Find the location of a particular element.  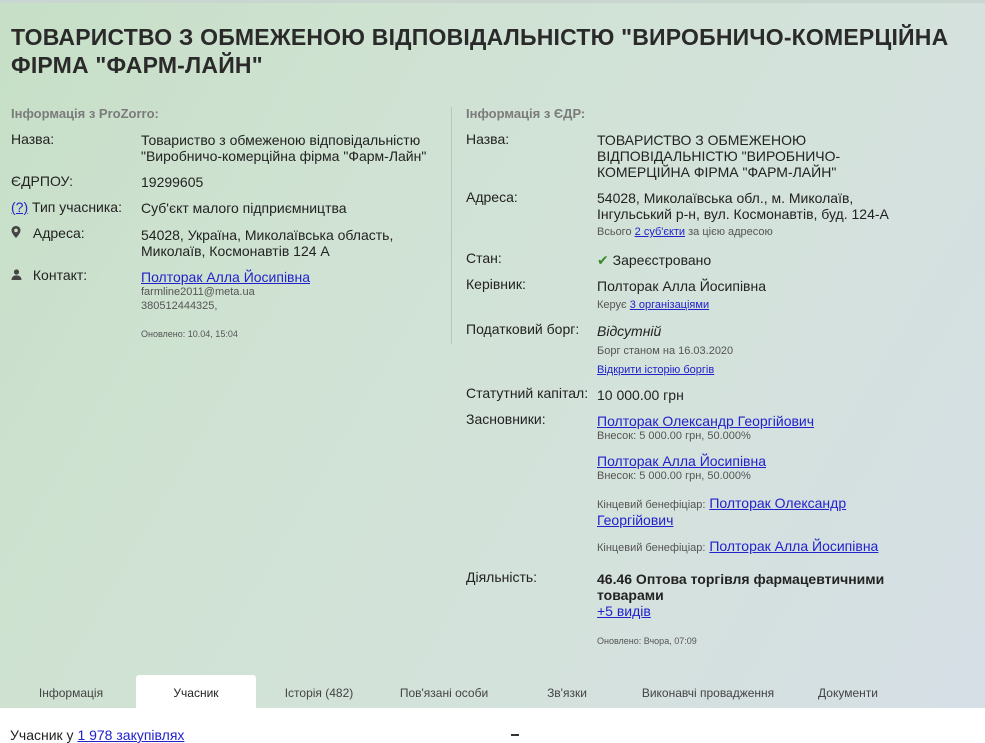

participation-summary: Учасник у 1 978 закупівлях is located at coordinates (97, 735).